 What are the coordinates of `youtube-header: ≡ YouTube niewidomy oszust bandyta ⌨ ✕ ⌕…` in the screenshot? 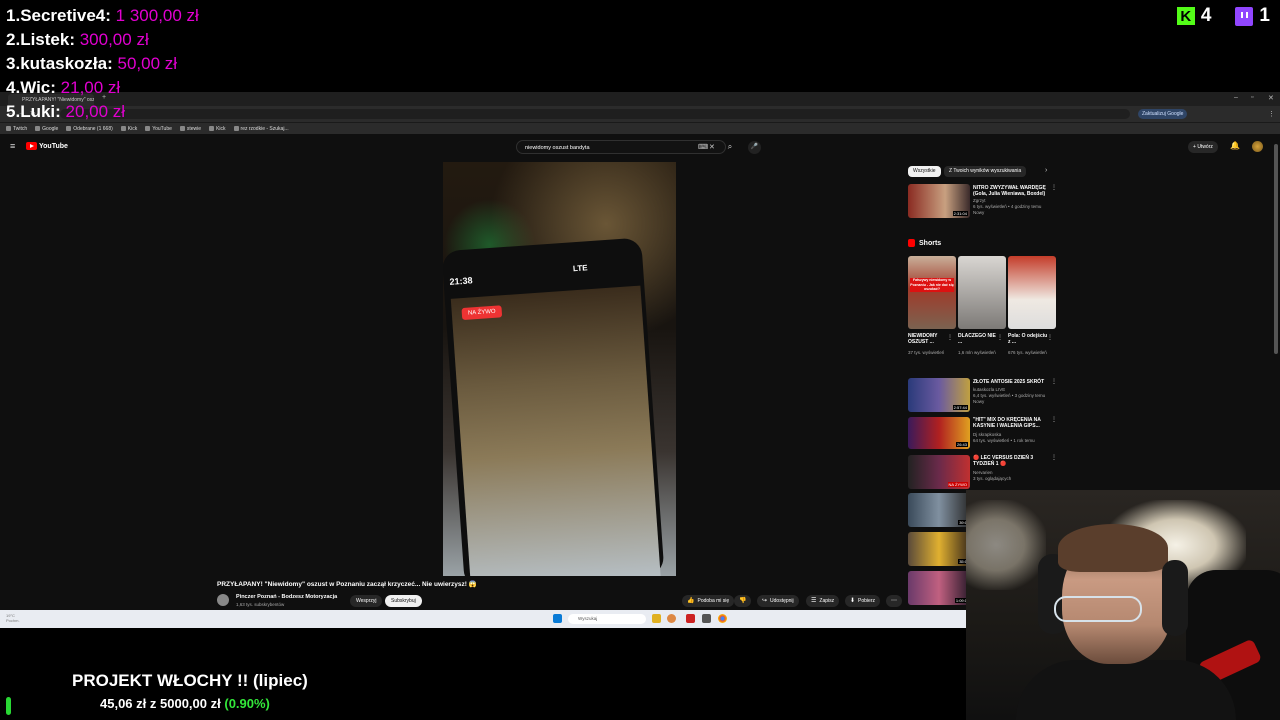 It's located at (640, 148).